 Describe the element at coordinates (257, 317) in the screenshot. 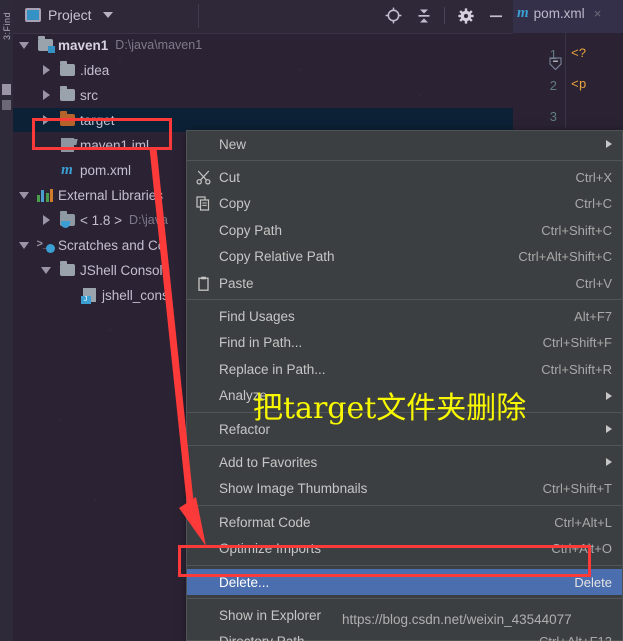

I see `menu-item-label: Find Usages` at that location.